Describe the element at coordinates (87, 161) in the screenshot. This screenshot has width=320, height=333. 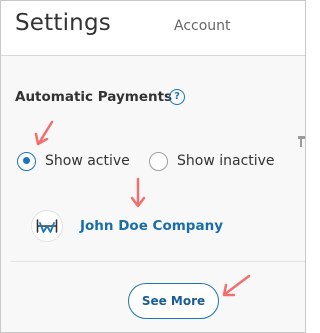
I see `radio-label-show-active: Show active` at that location.